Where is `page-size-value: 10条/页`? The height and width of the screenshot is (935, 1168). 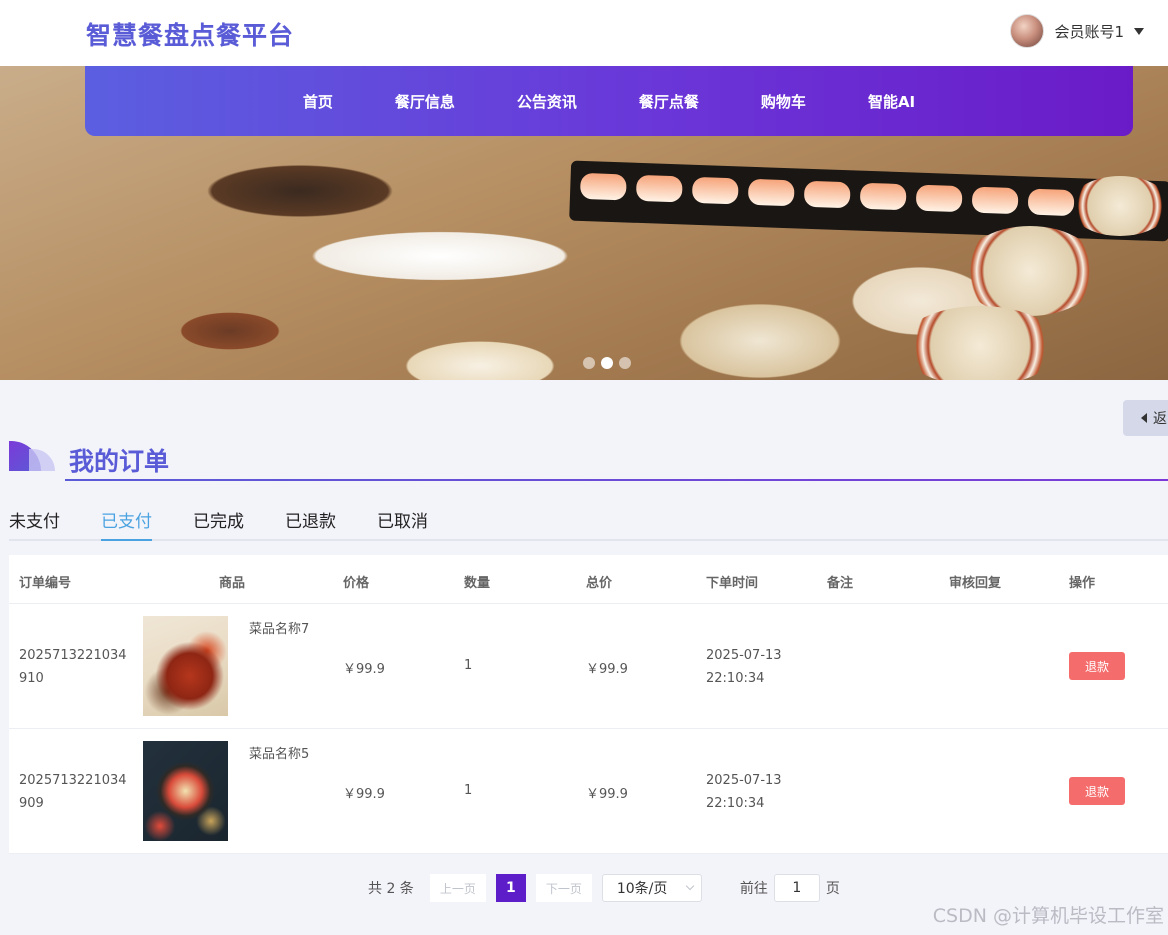
page-size-value: 10条/页 is located at coordinates (642, 889).